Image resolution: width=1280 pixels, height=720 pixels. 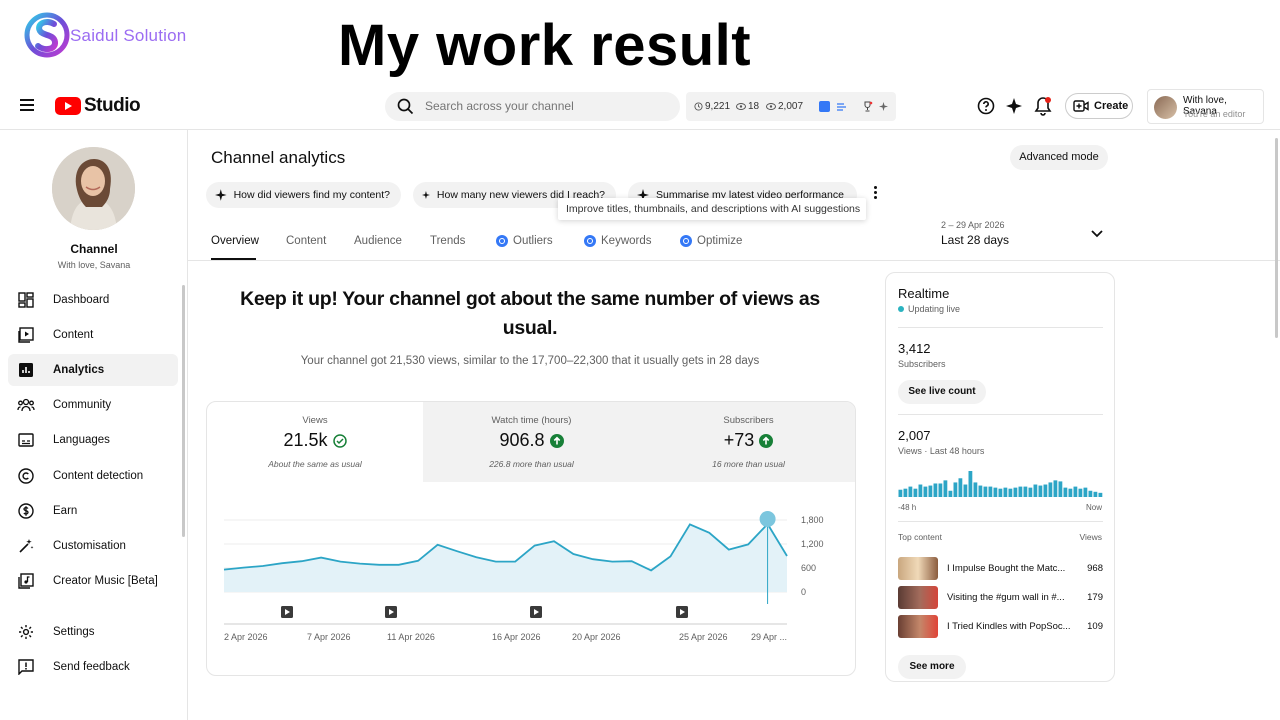 What do you see at coordinates (93, 632) in the screenshot?
I see `sidebar-item-settings: Settings` at bounding box center [93, 632].